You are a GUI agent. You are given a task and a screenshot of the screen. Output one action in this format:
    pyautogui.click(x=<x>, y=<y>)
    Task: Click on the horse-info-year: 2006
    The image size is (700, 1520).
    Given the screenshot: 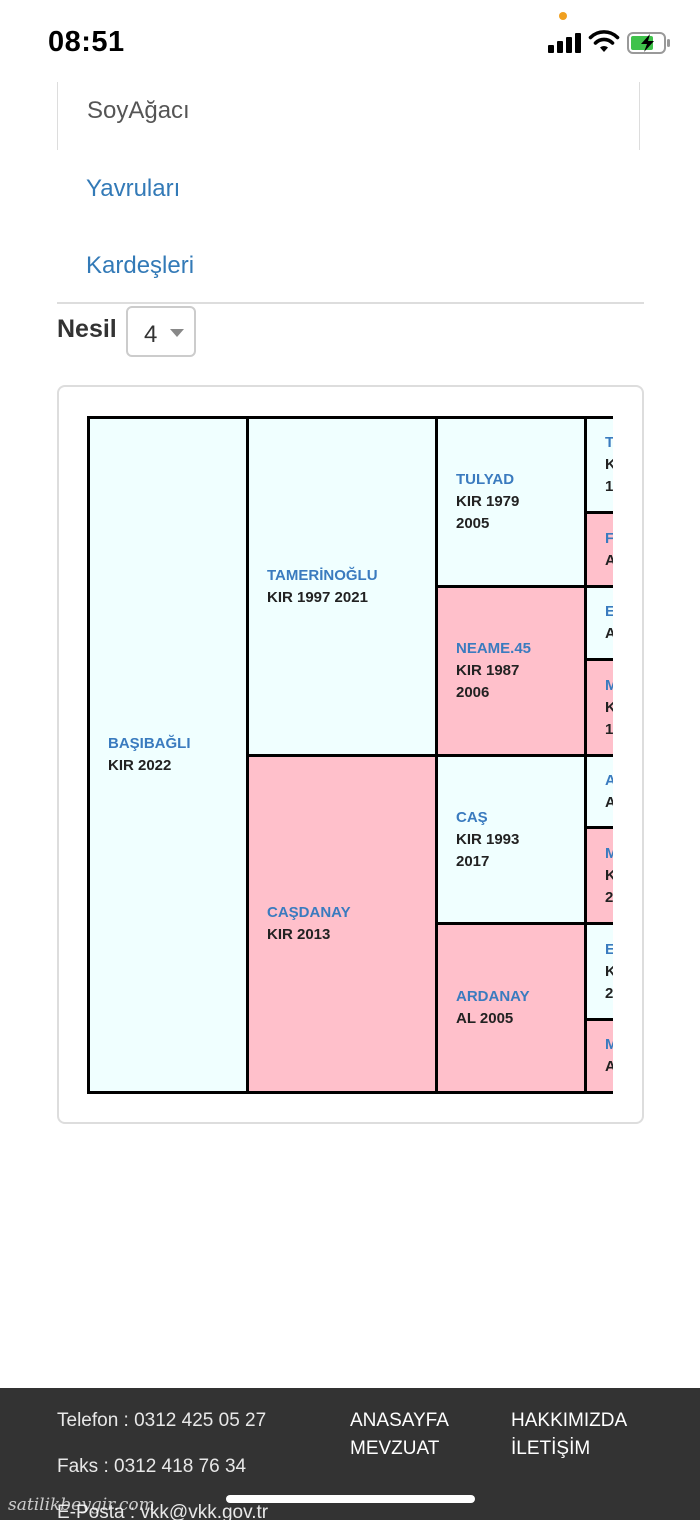 What is the action you would take?
    pyautogui.click(x=473, y=692)
    